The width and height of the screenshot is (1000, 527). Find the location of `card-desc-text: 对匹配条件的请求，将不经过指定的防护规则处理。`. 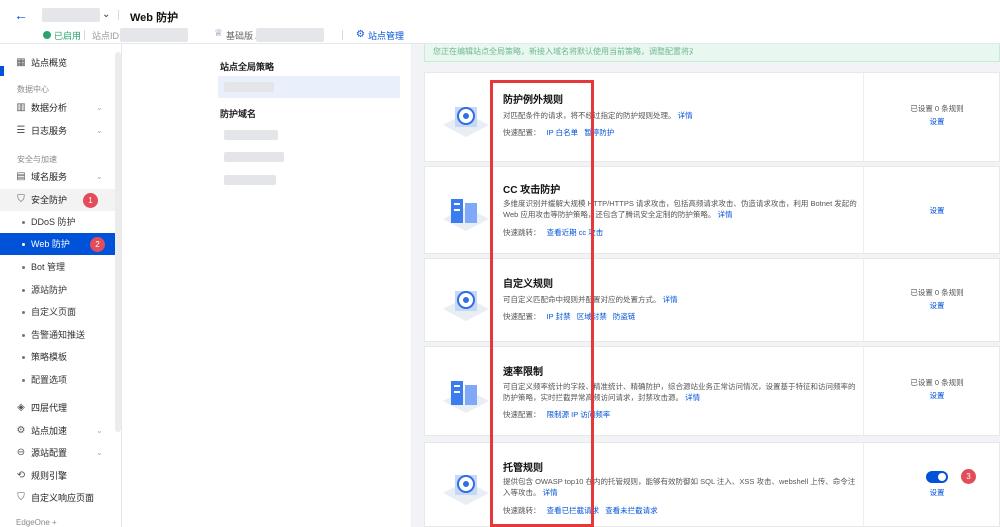

card-desc-text: 对匹配条件的请求，将不经过指定的防护规则处理。 is located at coordinates (589, 115).